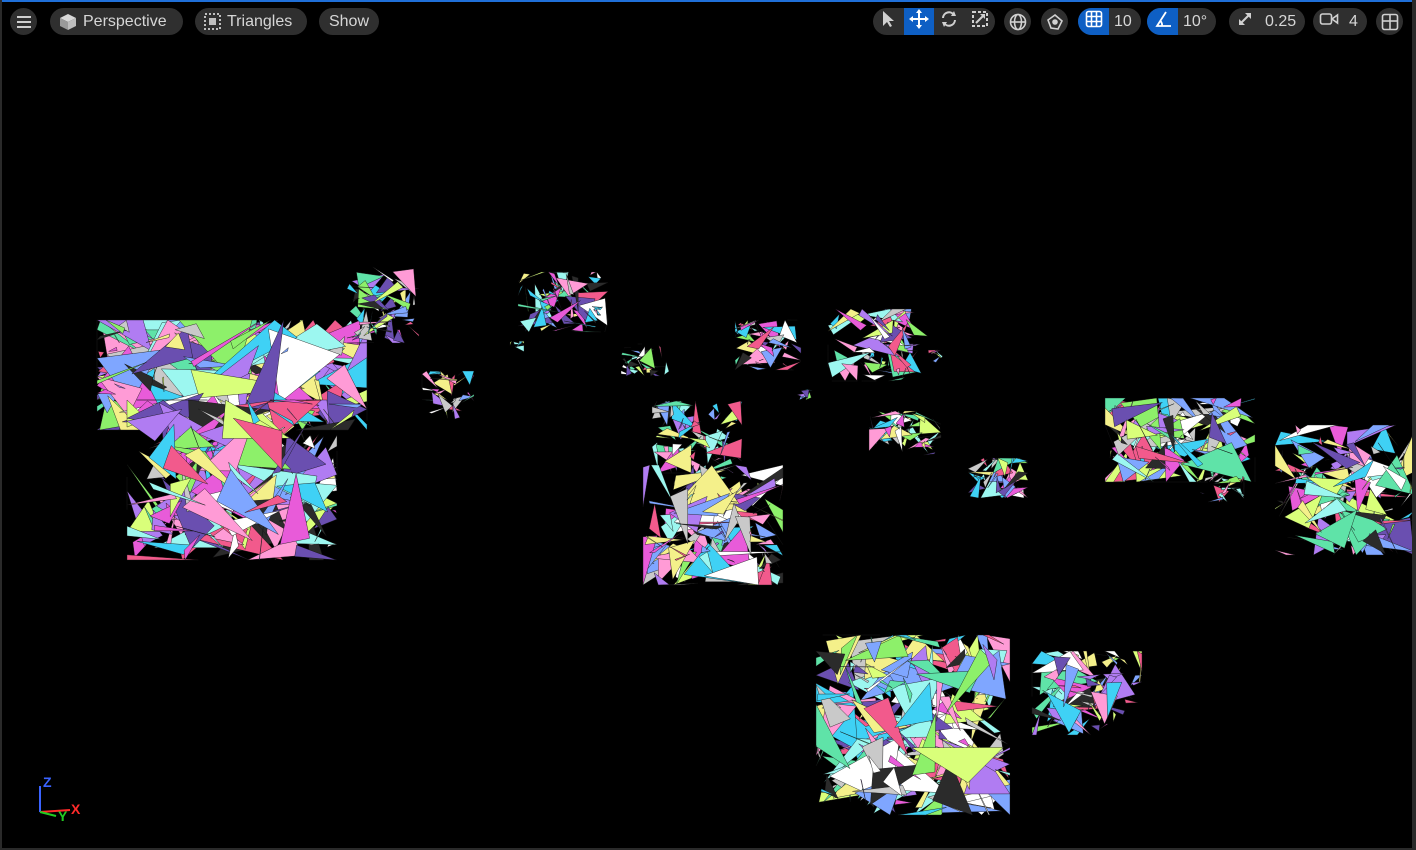 This screenshot has width=1416, height=850. I want to click on camera-speed-group: 4, so click(1340, 21).